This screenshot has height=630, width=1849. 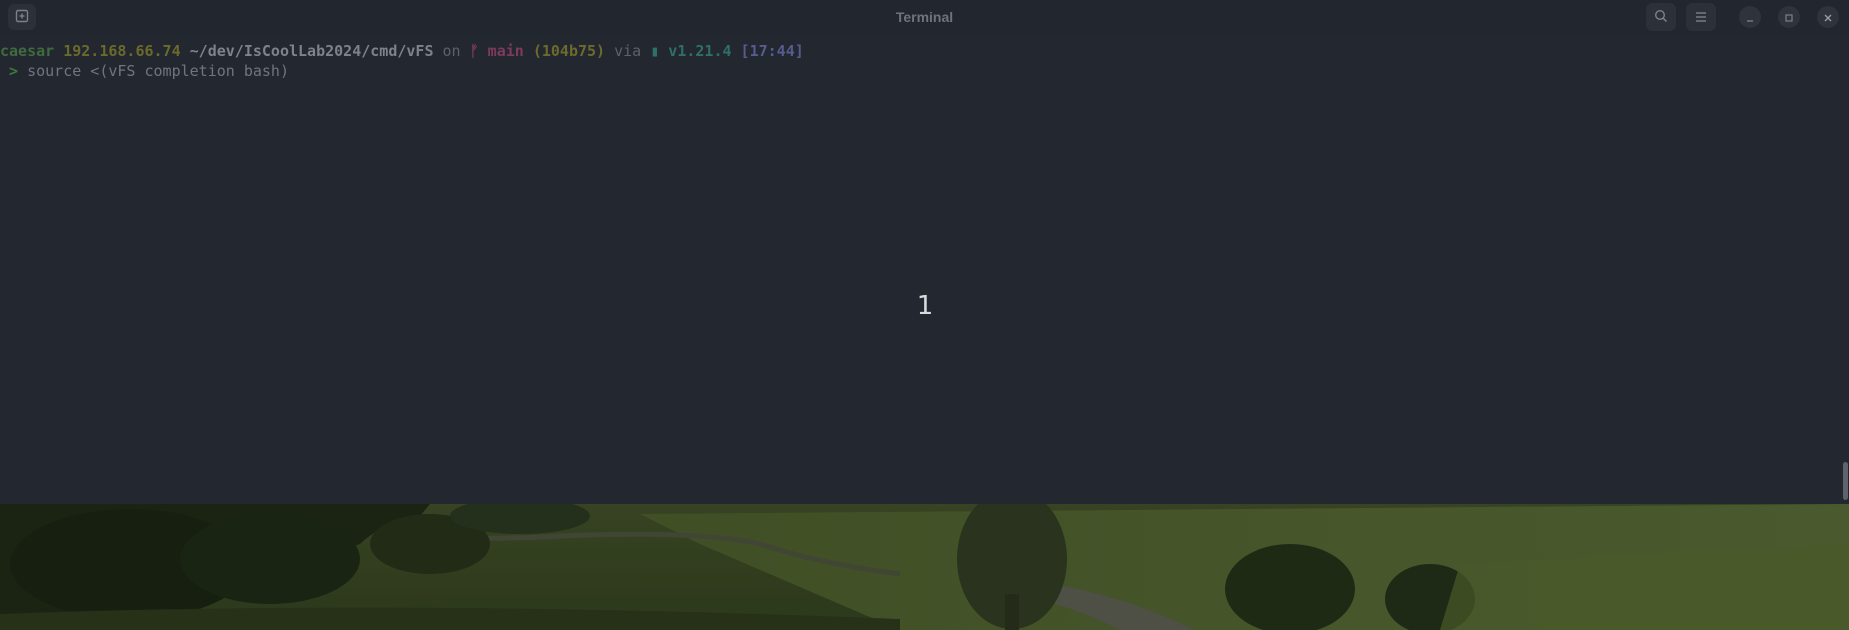 I want to click on prompt-commit: (104b75), so click(x=569, y=51).